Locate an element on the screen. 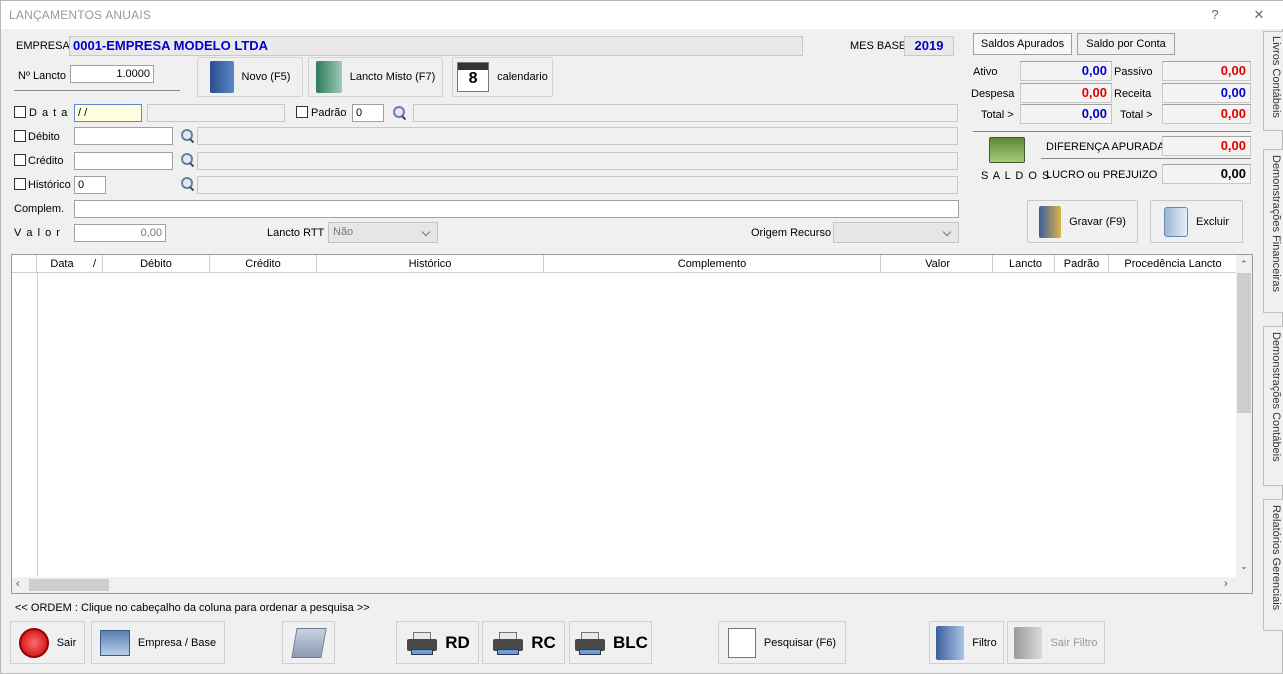 The image size is (1283, 674). rd-label: RD is located at coordinates (457, 642).